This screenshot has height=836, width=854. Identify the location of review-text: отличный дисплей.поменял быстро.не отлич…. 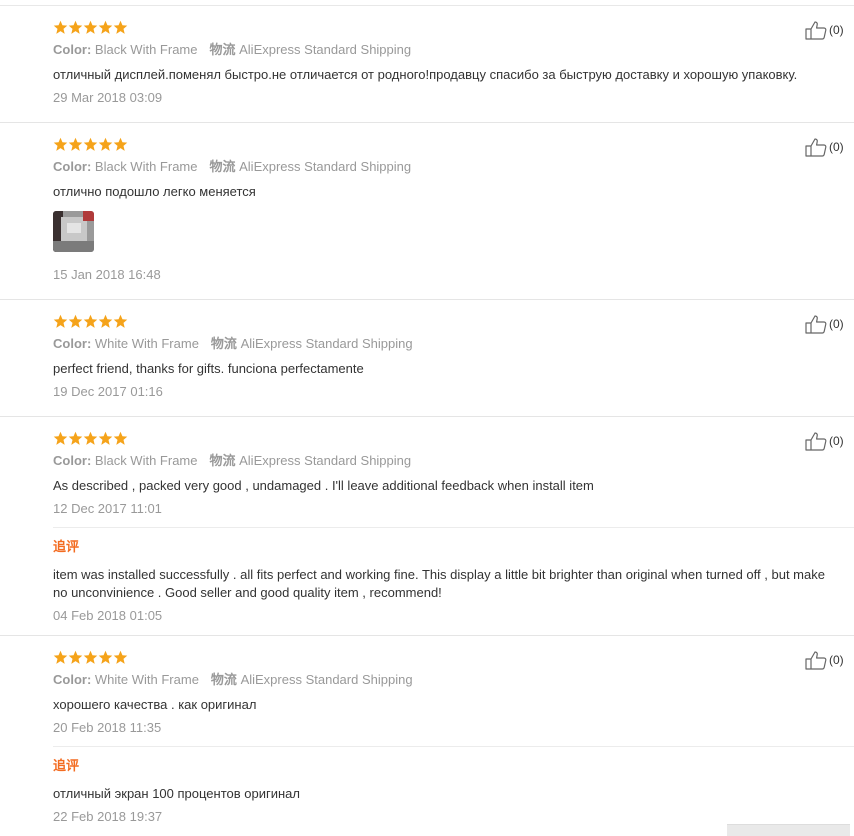
(425, 74).